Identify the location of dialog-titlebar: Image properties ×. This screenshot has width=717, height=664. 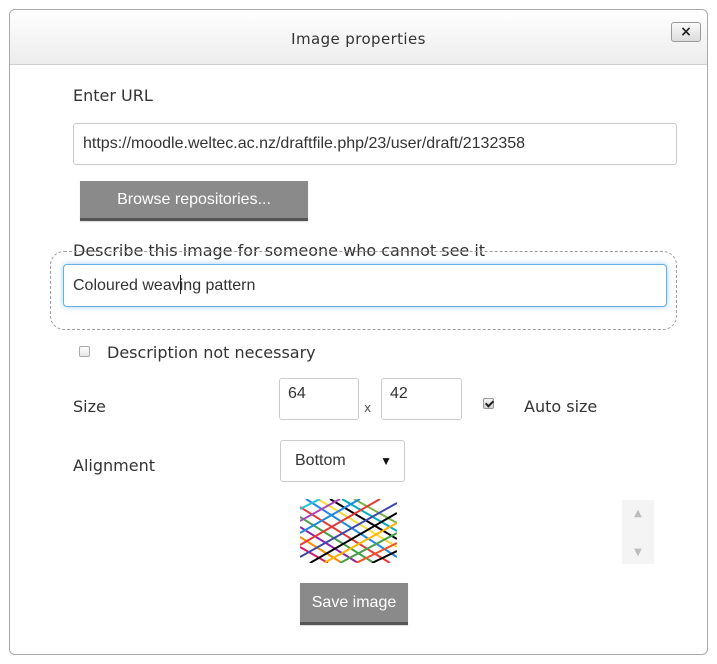
(358, 37).